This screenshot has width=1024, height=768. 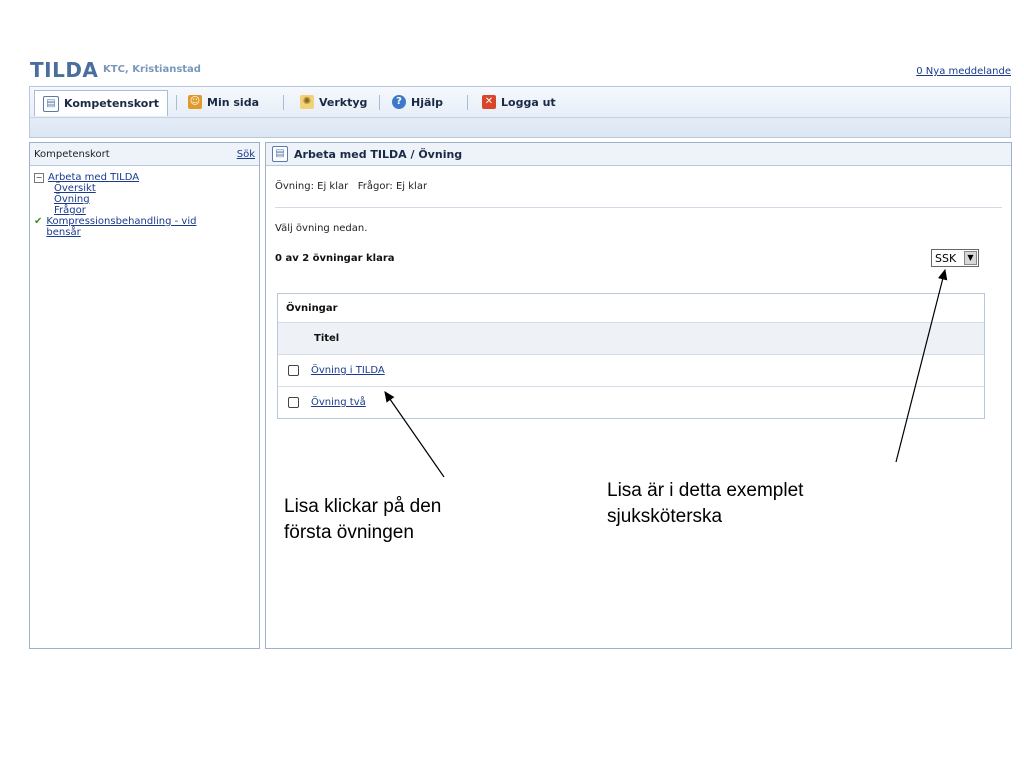 I want to click on tree-item-kompressionsbehandling: Kompressionsbehandling - vid, so click(x=121, y=221).